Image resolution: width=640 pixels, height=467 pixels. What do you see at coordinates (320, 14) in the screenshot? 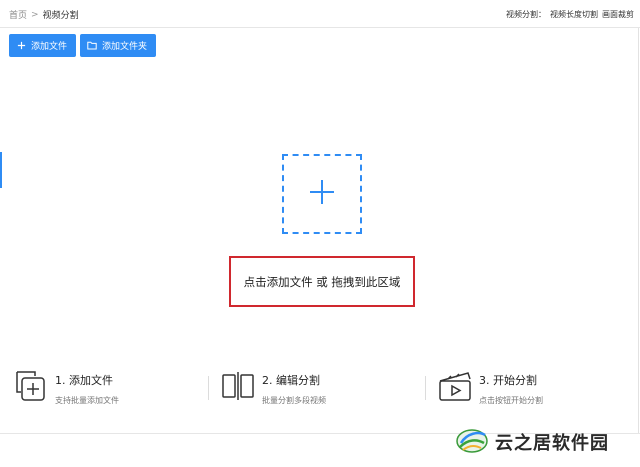
I see `top-bar: 首页 > 视频分割 视频分割： 视频长度切割 画面裁剪` at bounding box center [320, 14].